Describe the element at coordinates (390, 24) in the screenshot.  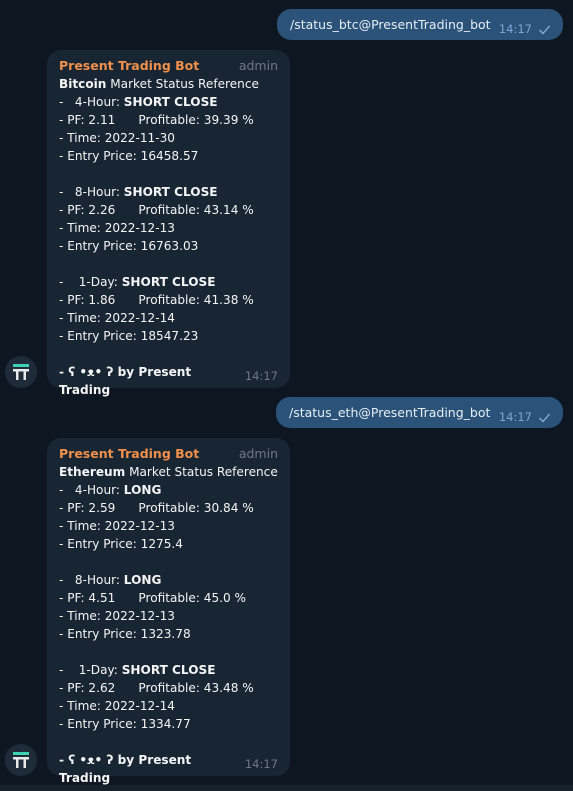
I see `outgoing-message-text: /status_btc@PresentTrading_bot` at that location.